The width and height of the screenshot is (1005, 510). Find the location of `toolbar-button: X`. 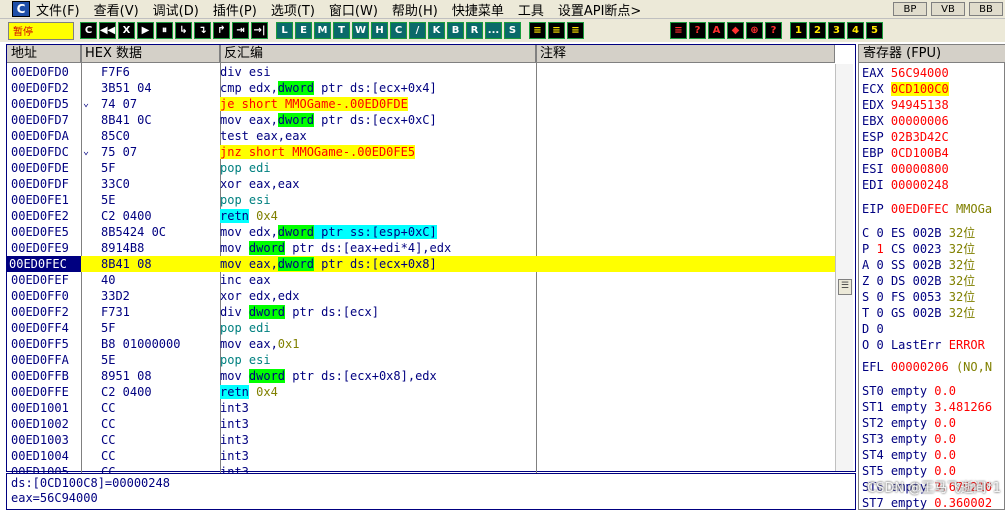

toolbar-button: X is located at coordinates (126, 30).